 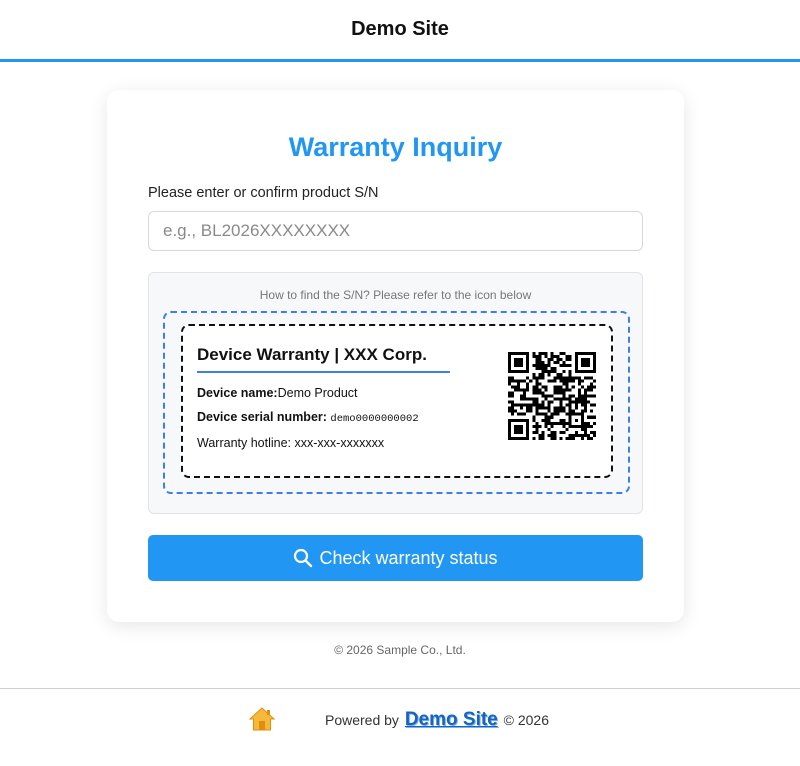 I want to click on copyright-text: © 2026 Sample Co., Ltd., so click(x=400, y=650).